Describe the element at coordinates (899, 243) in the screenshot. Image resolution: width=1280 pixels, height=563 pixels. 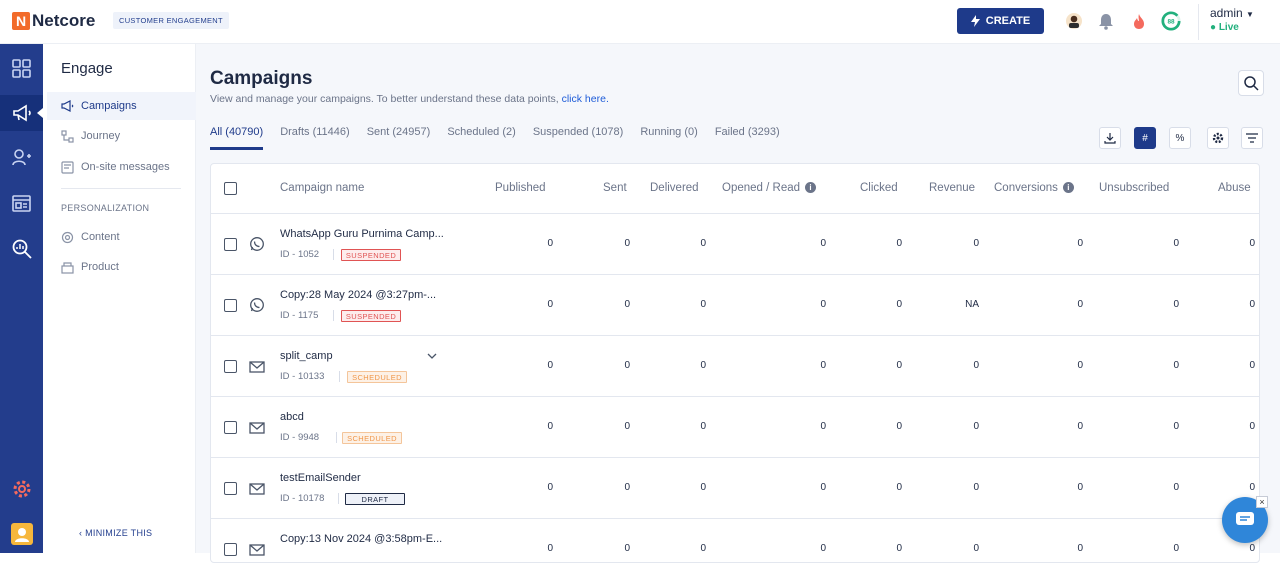
I see `cell-clicked: 0` at that location.